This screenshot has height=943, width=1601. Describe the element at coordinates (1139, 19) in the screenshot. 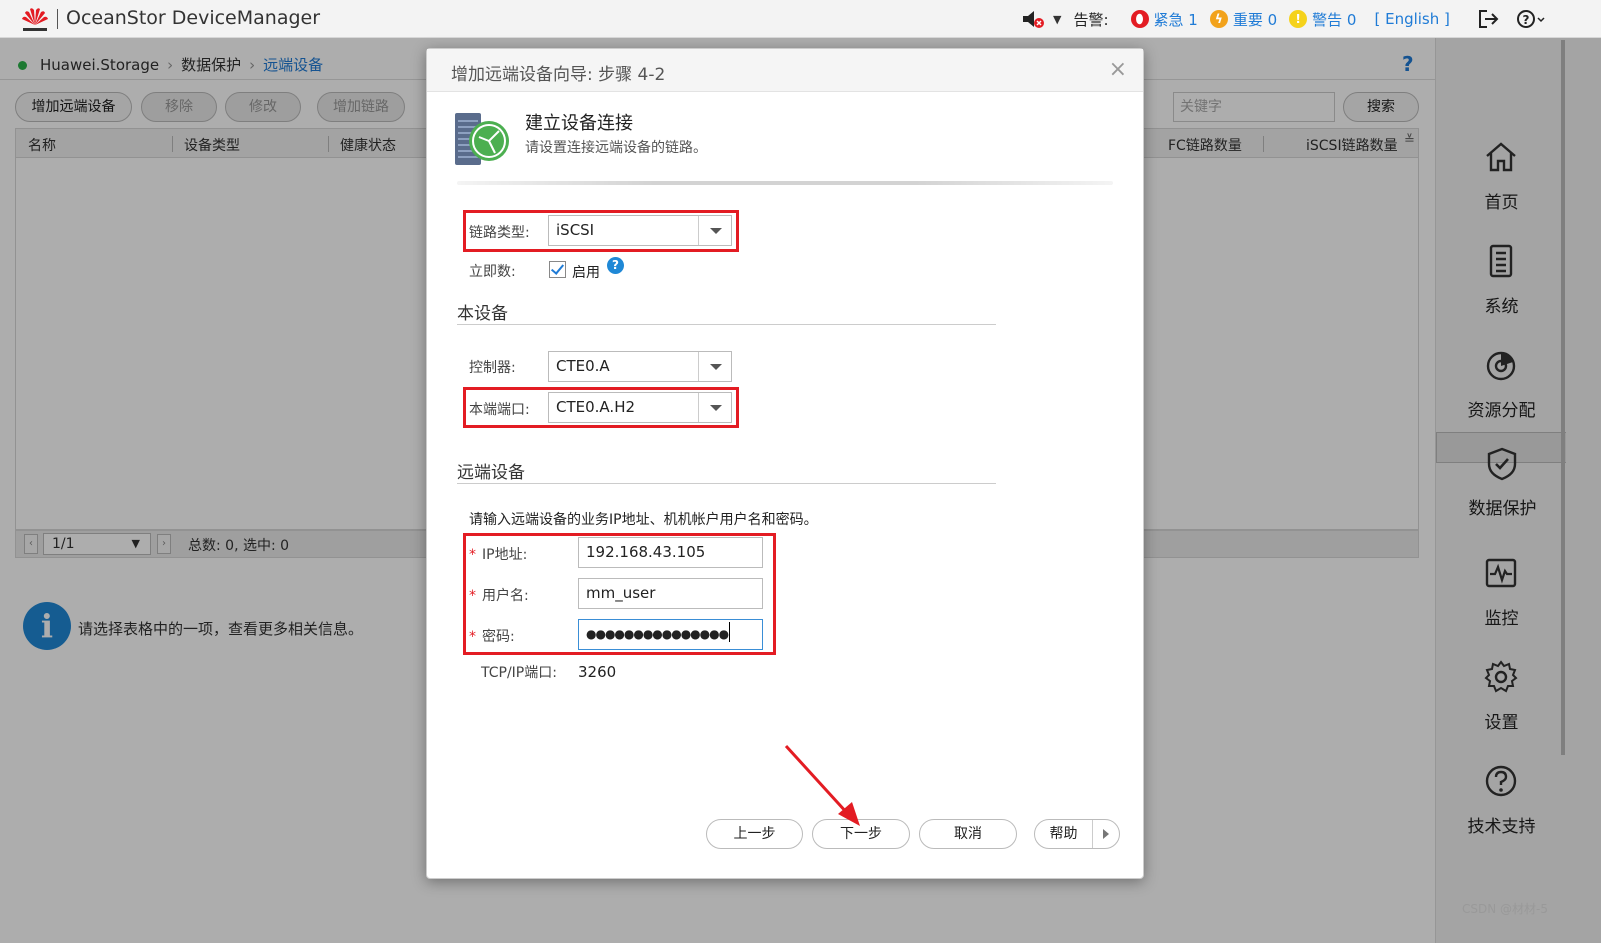

I see `urgent-icon: ⬮` at that location.